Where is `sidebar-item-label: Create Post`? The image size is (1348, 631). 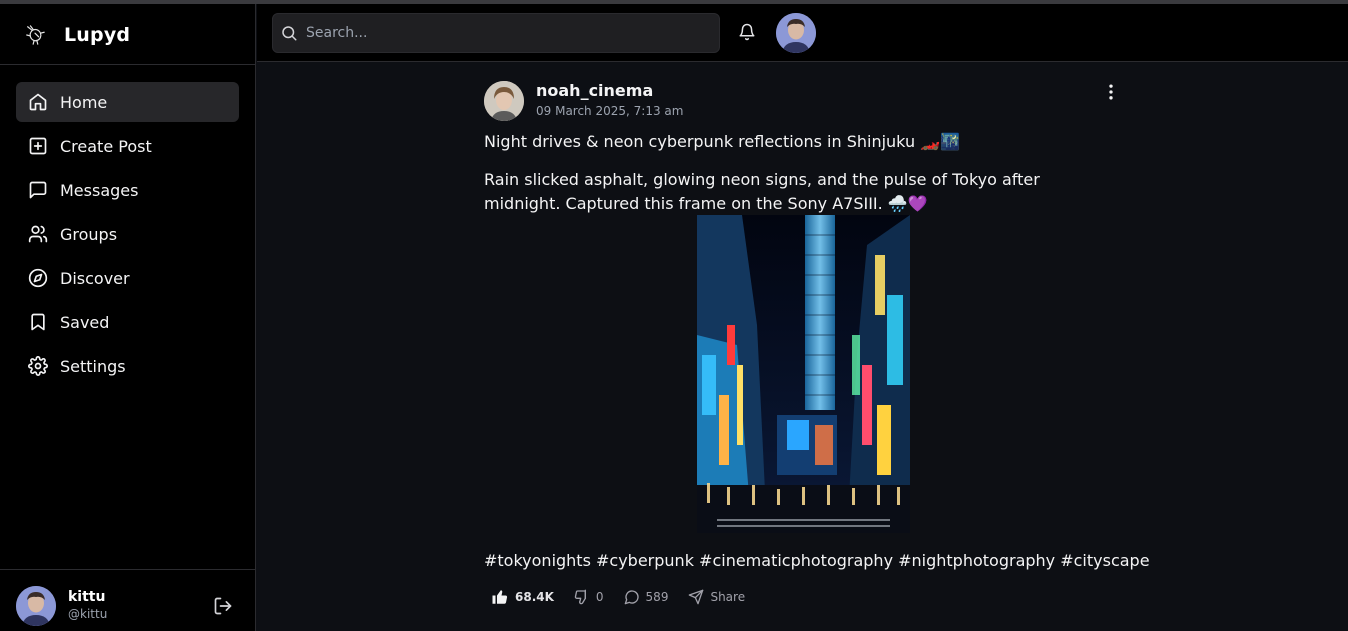
sidebar-item-label: Create Post is located at coordinates (106, 146).